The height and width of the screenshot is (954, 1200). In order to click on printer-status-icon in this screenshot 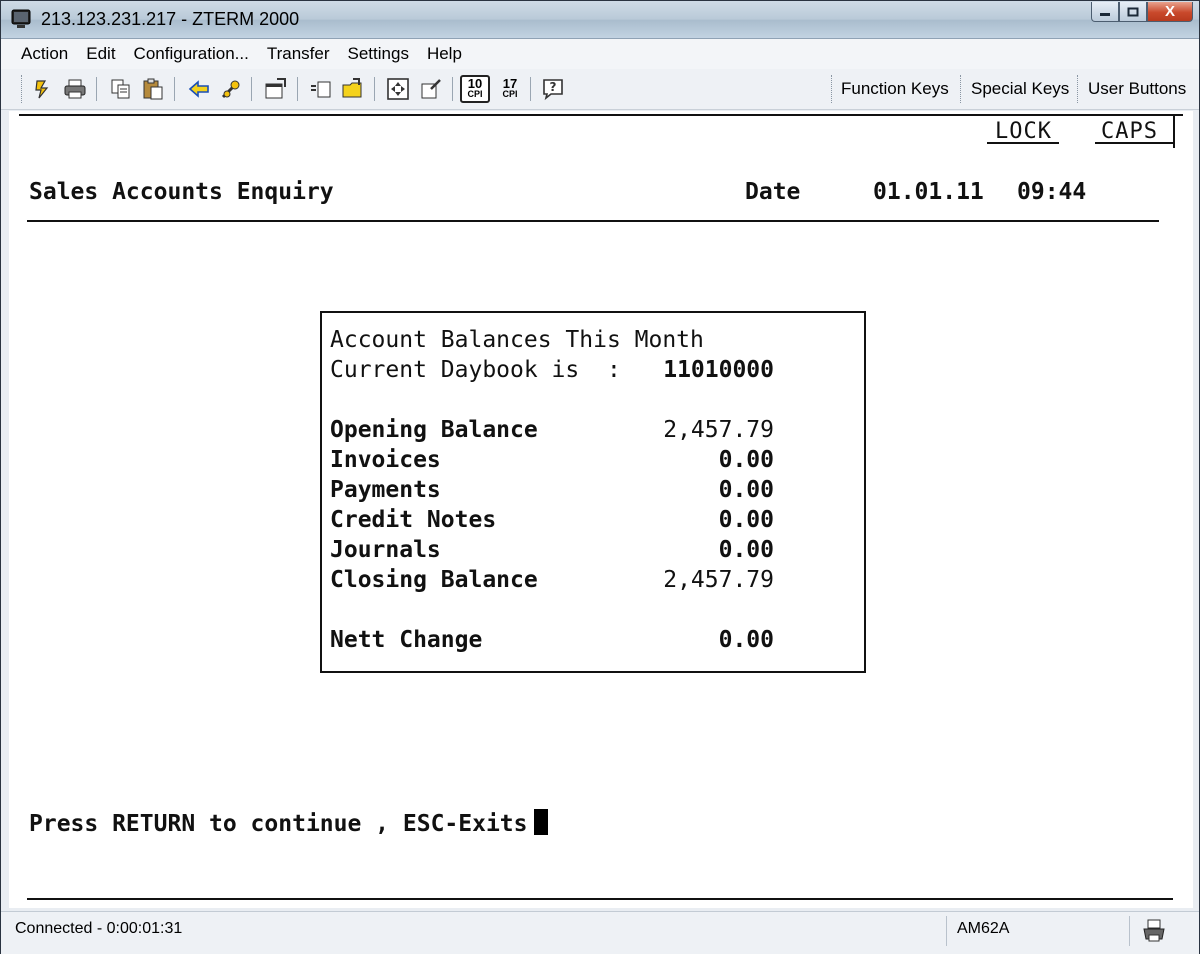, I will do `click(1154, 931)`.